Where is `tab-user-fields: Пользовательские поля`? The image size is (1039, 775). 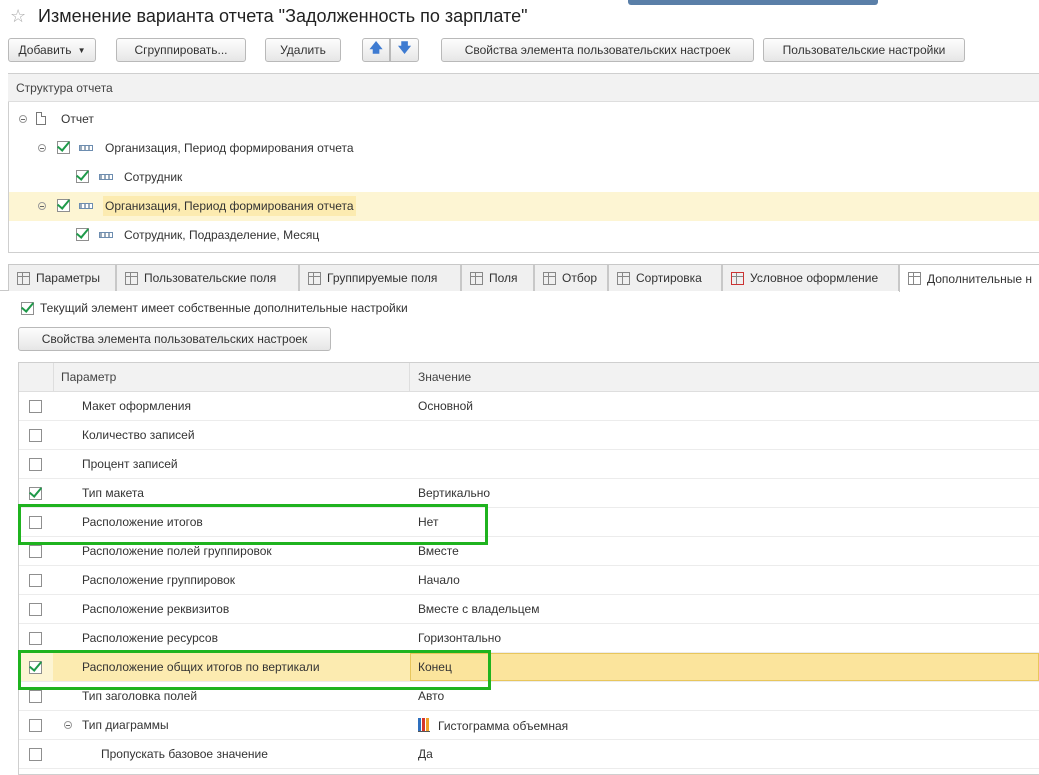
tab-user-fields: Пользовательские поля is located at coordinates (207, 277).